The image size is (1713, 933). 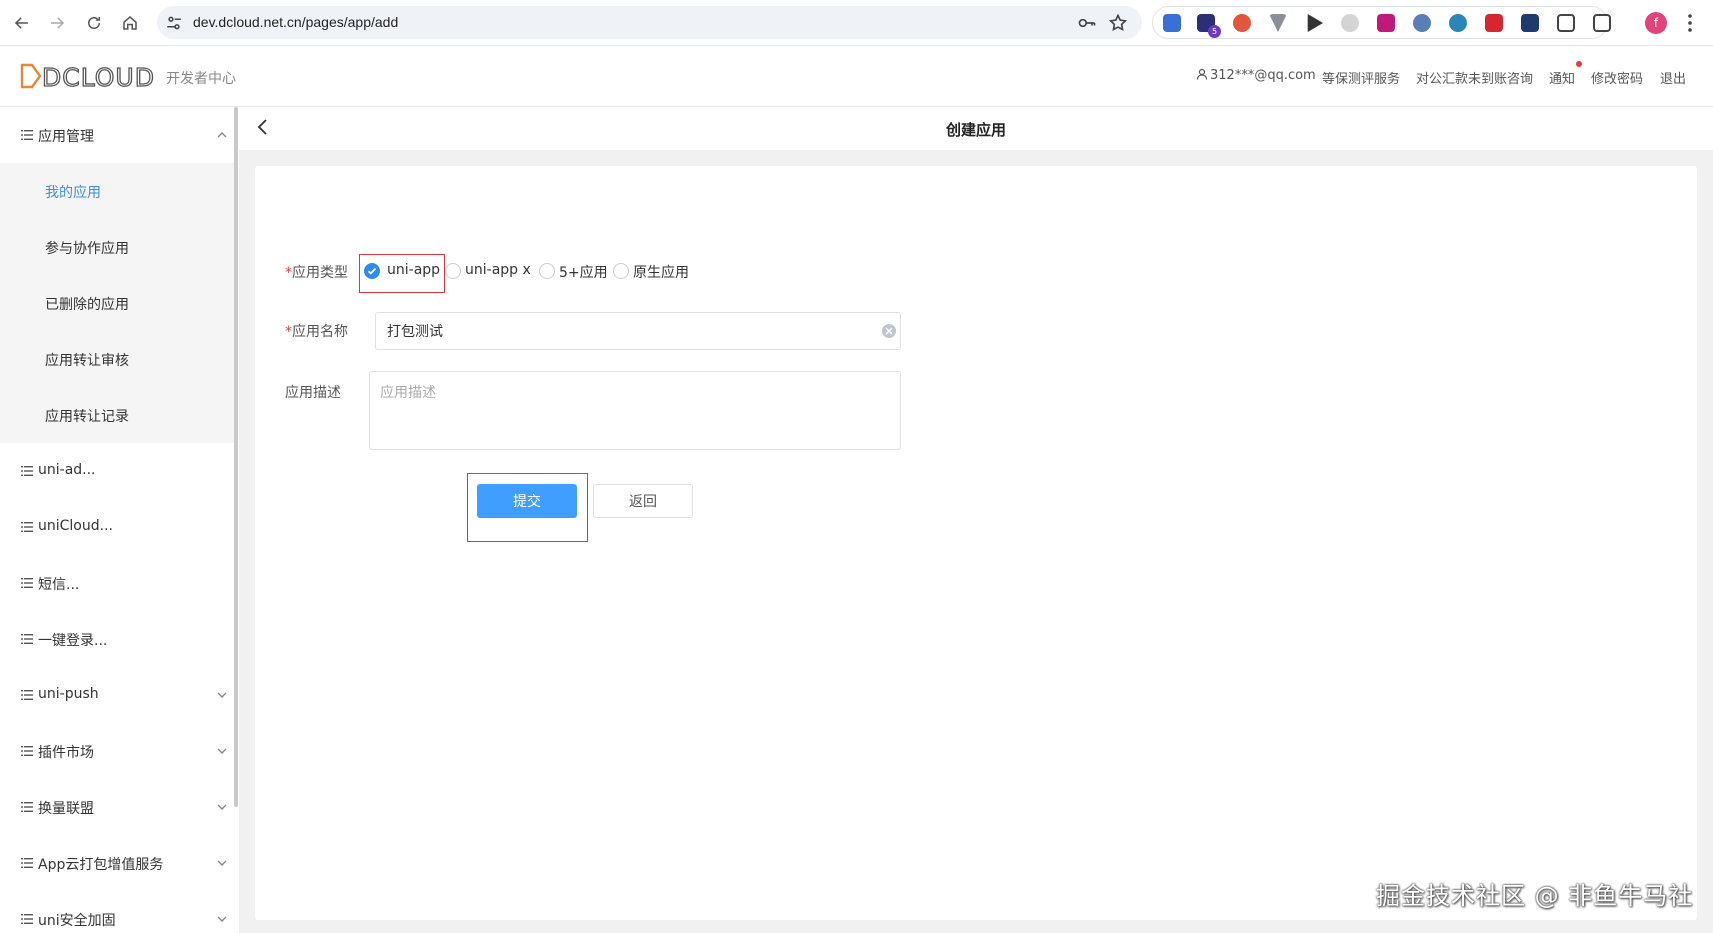 What do you see at coordinates (87, 417) in the screenshot?
I see `sidebar-item-label: 应用转让记录` at bounding box center [87, 417].